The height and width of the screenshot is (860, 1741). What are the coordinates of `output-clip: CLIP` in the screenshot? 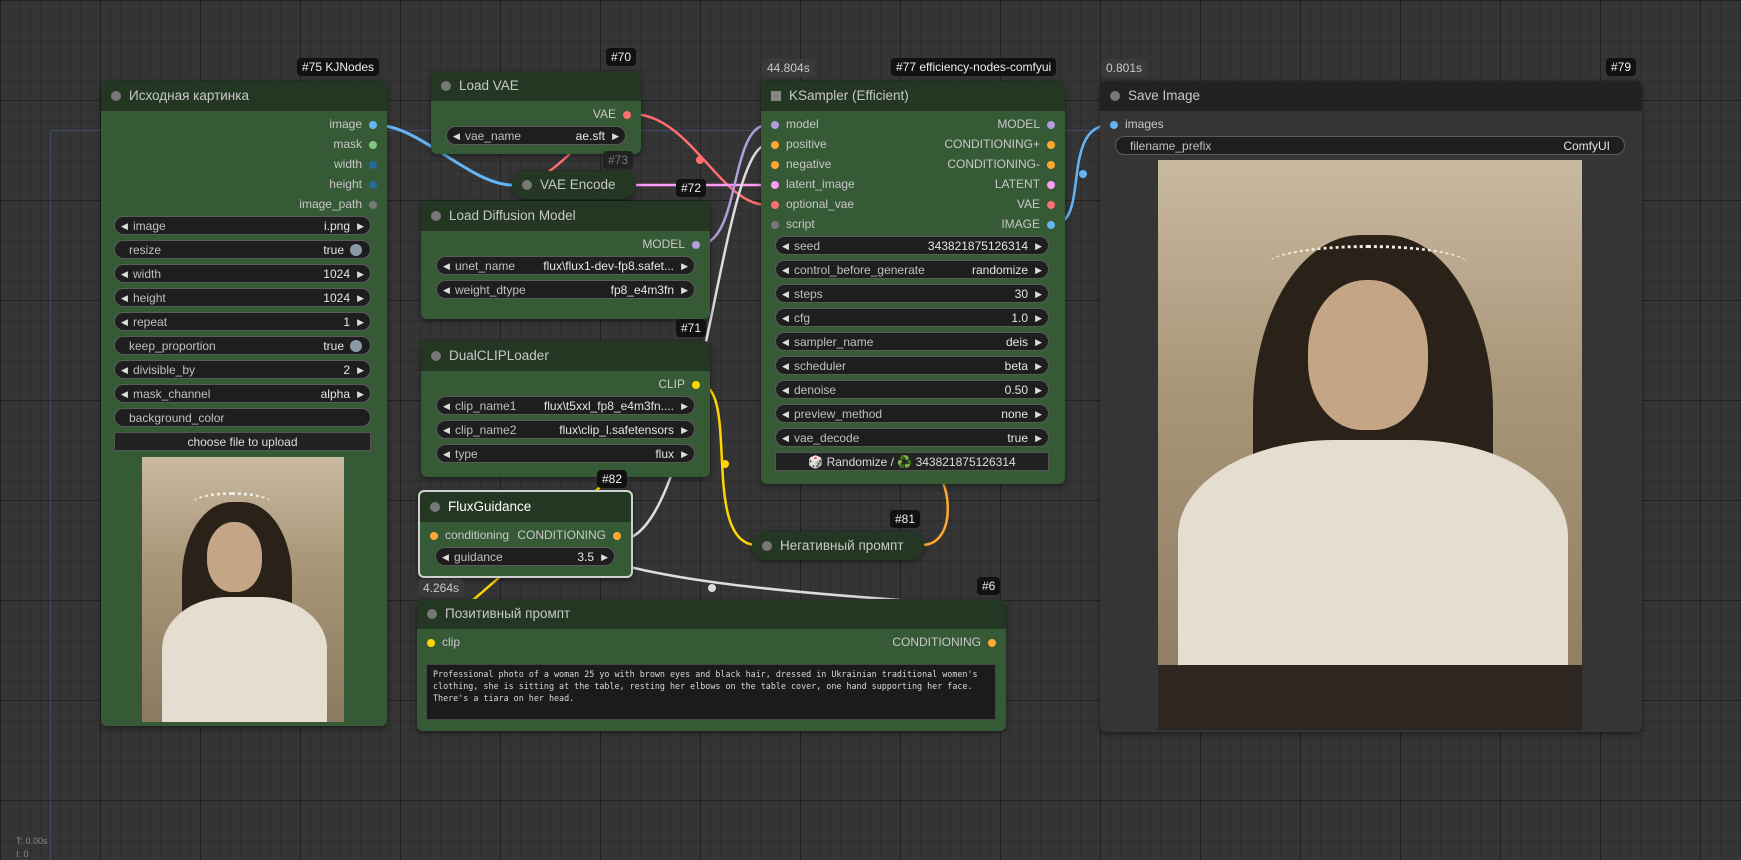 It's located at (679, 384).